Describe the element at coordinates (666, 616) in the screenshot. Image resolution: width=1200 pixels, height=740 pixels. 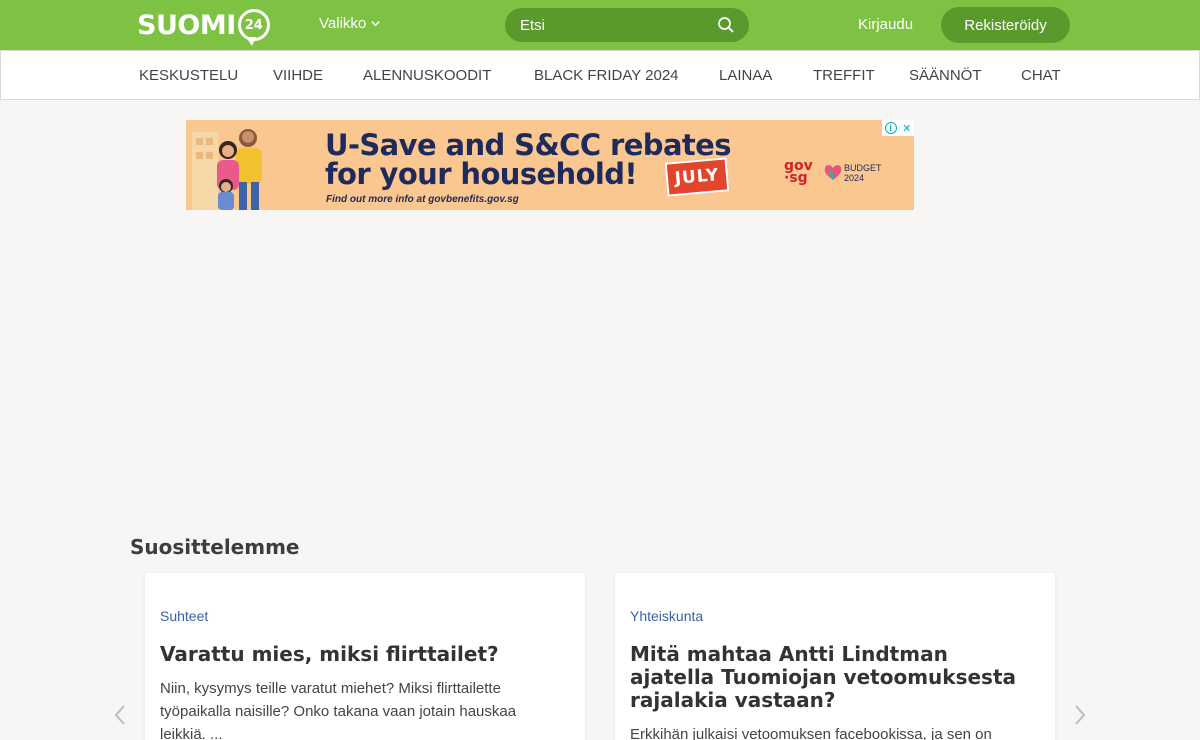
I see `card-category: Yhteiskunta` at that location.